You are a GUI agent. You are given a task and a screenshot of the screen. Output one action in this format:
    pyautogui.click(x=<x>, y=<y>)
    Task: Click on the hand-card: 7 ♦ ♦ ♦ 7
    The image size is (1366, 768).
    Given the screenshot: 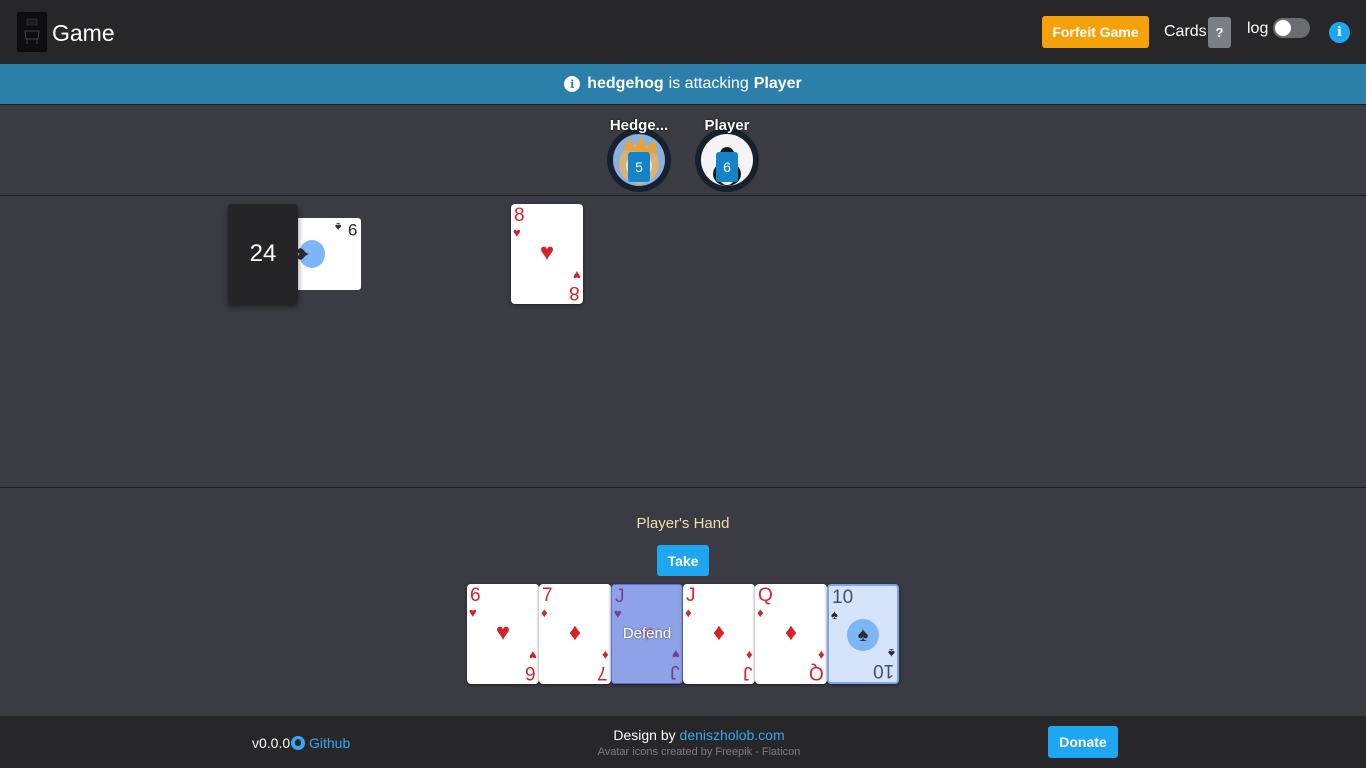 What is the action you would take?
    pyautogui.click(x=575, y=634)
    